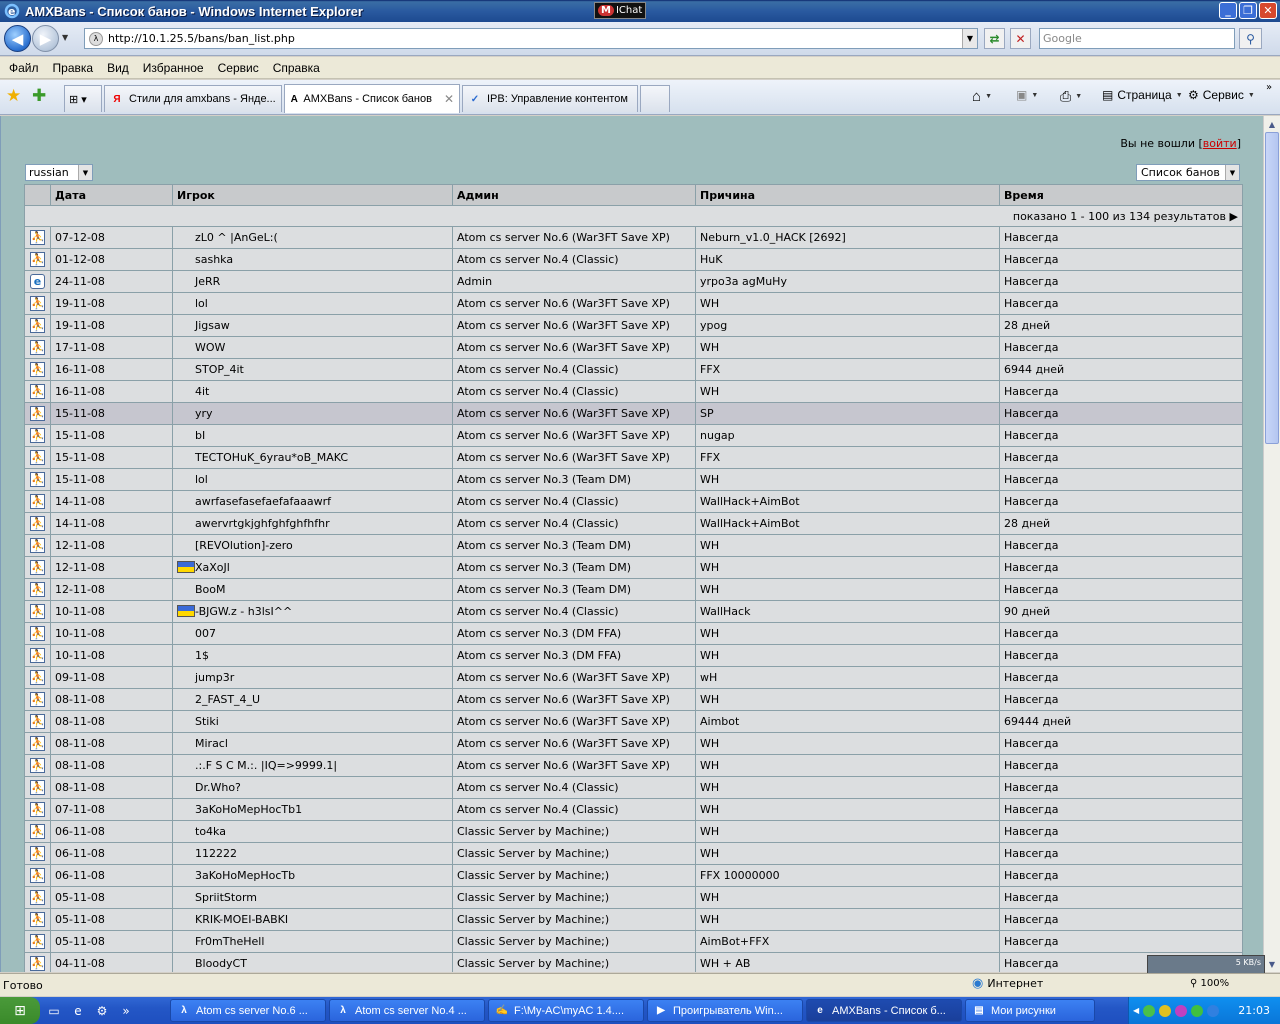  What do you see at coordinates (312, 391) in the screenshot?
I see `ban-player: 4it` at bounding box center [312, 391].